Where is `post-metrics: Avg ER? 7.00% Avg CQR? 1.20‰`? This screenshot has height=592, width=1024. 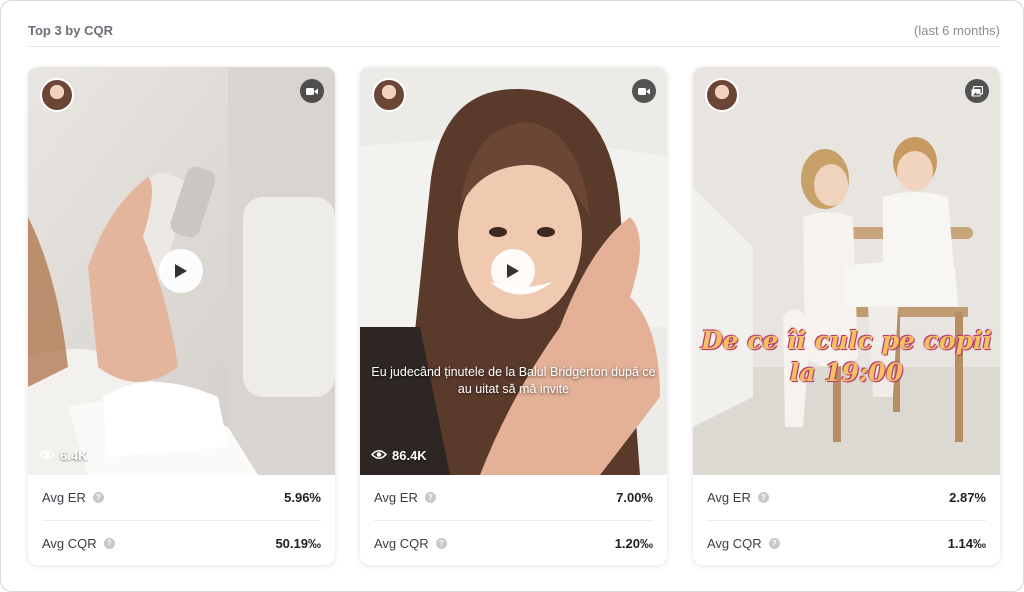 post-metrics: Avg ER? 7.00% Avg CQR? 1.20‰ is located at coordinates (513, 520).